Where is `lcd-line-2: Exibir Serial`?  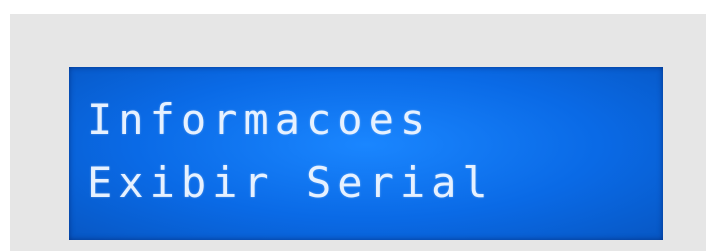
lcd-line-2: Exibir Serial is located at coordinates (290, 182).